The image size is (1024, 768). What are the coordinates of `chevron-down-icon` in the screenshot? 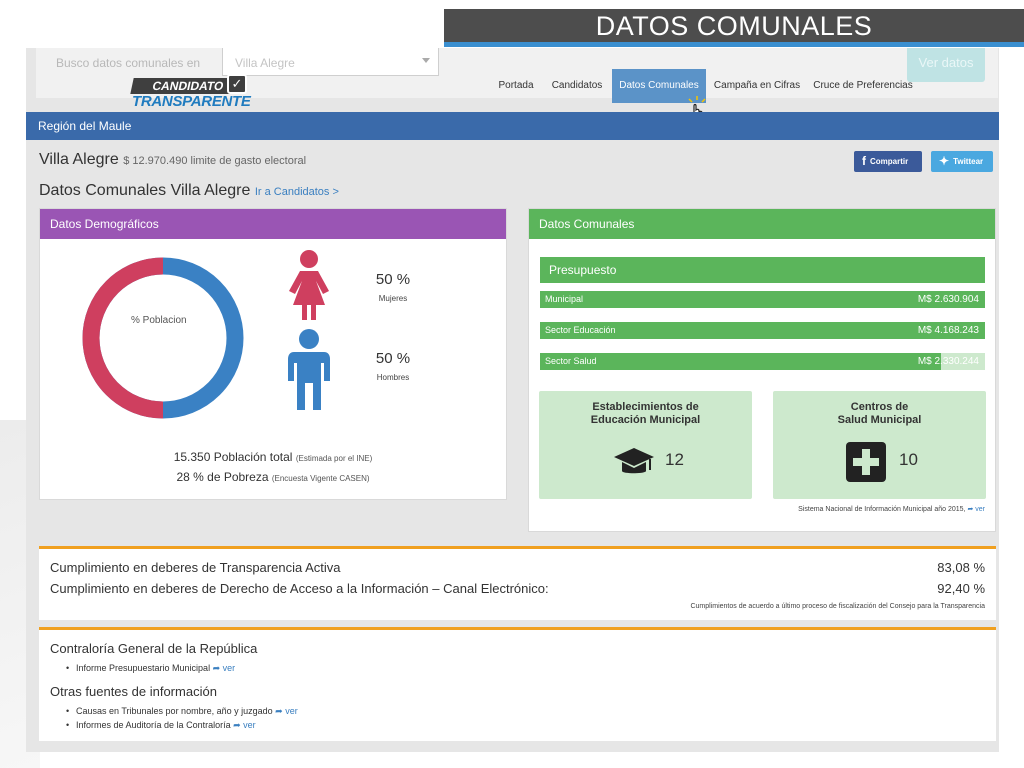 It's located at (426, 60).